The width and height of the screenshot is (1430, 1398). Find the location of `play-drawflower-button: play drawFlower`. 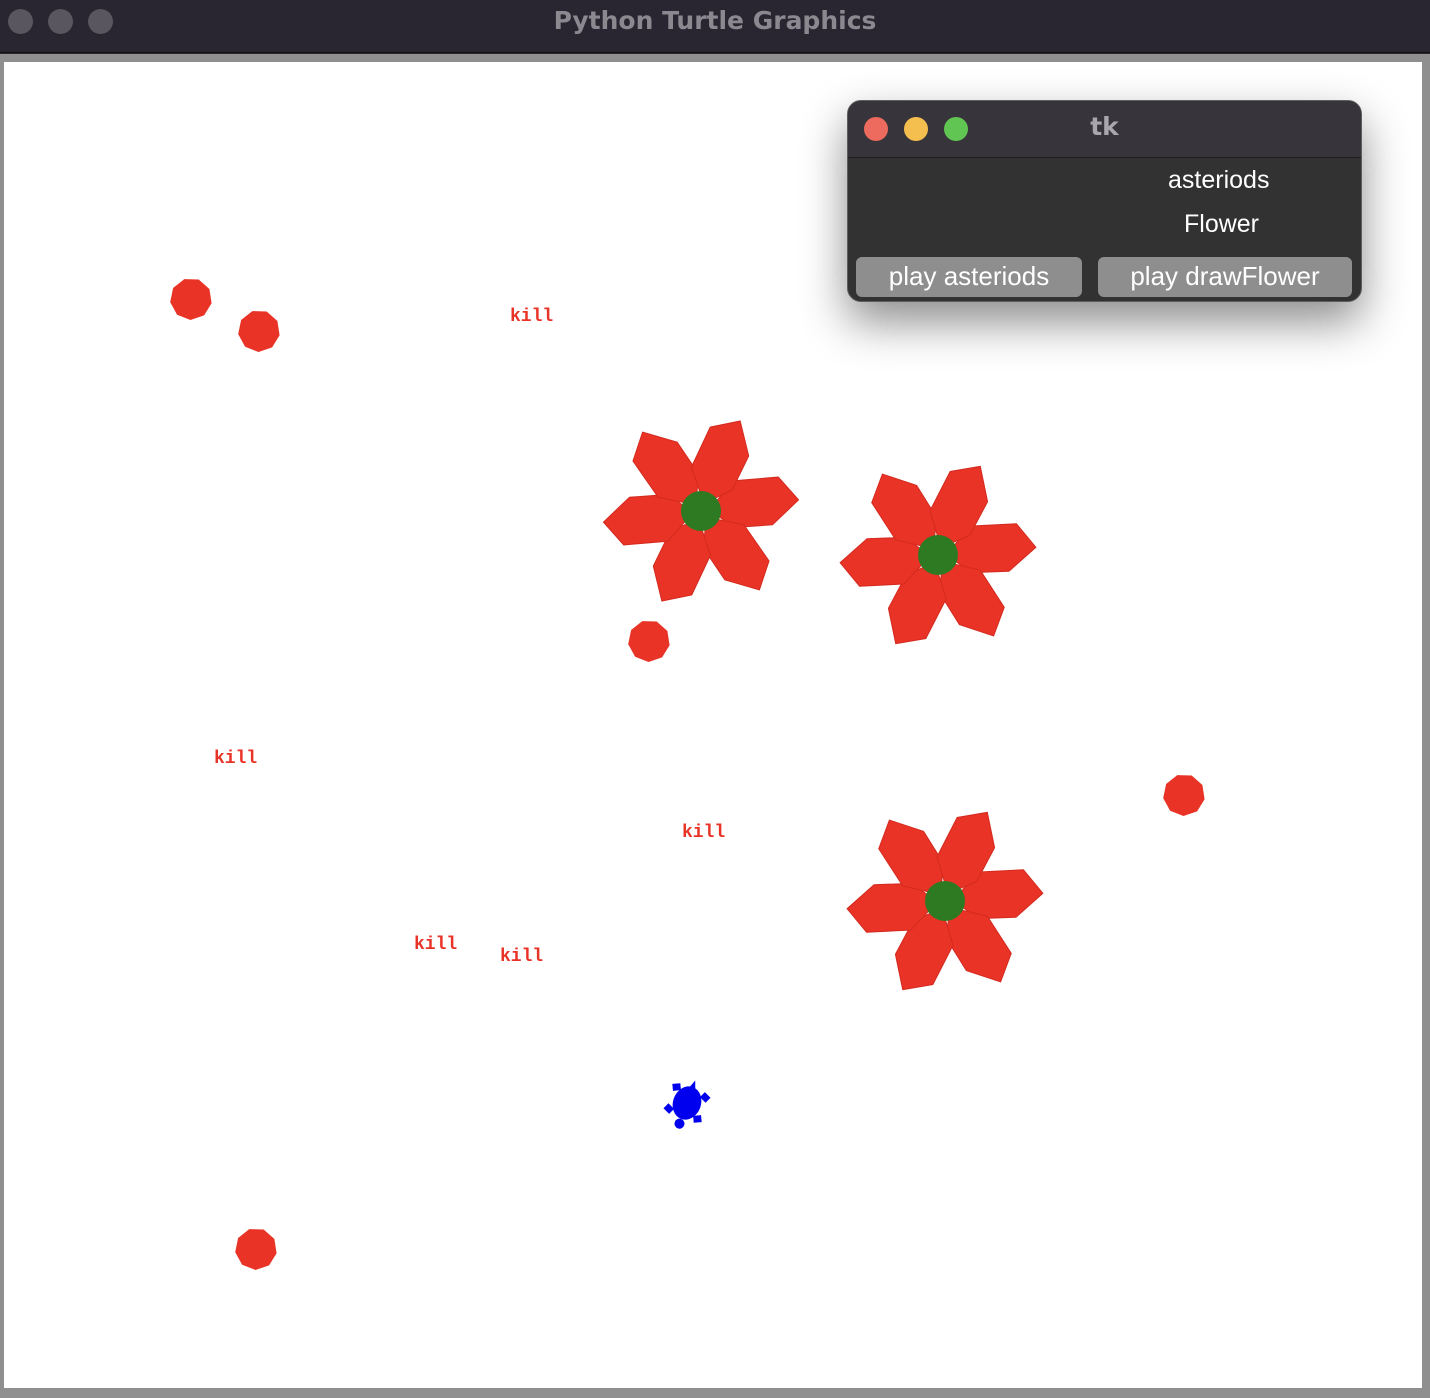

play-drawflower-button: play drawFlower is located at coordinates (1225, 277).